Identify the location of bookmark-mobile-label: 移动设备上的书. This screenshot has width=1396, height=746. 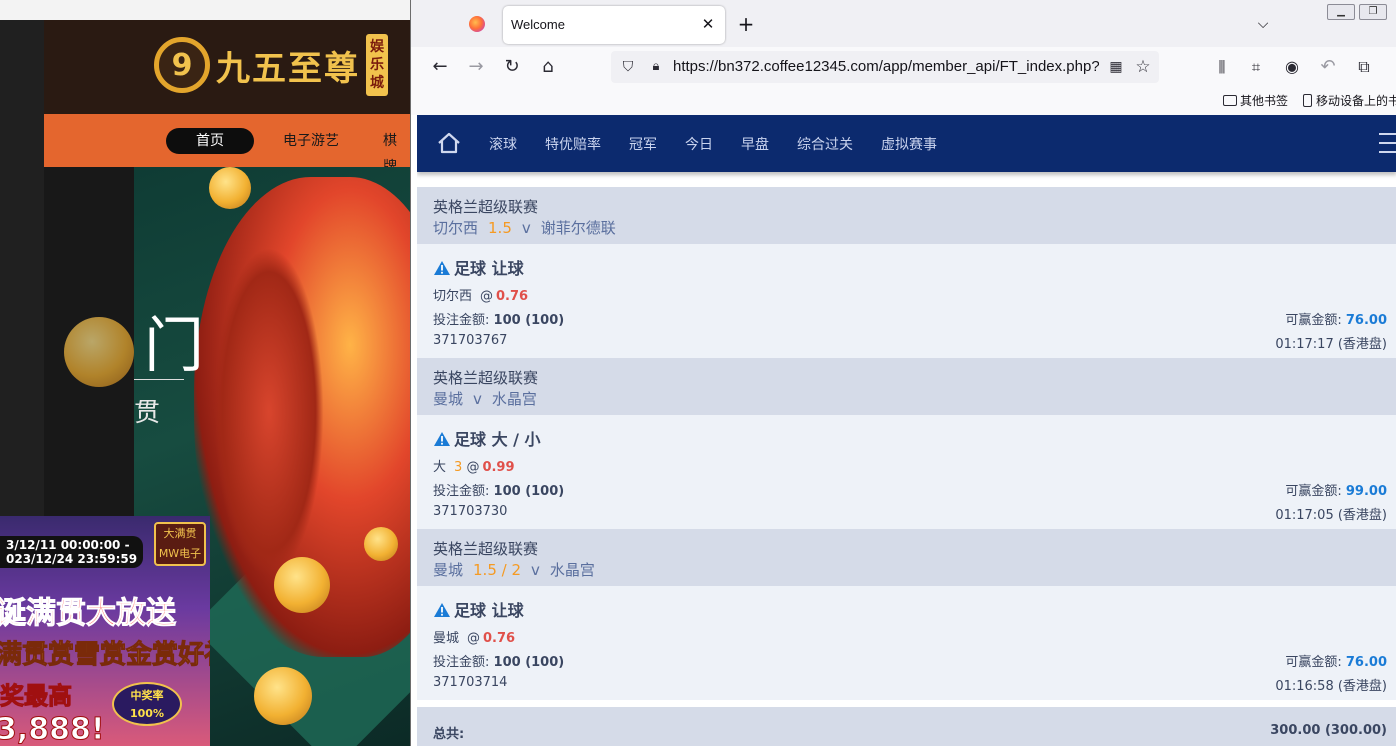
(1356, 101).